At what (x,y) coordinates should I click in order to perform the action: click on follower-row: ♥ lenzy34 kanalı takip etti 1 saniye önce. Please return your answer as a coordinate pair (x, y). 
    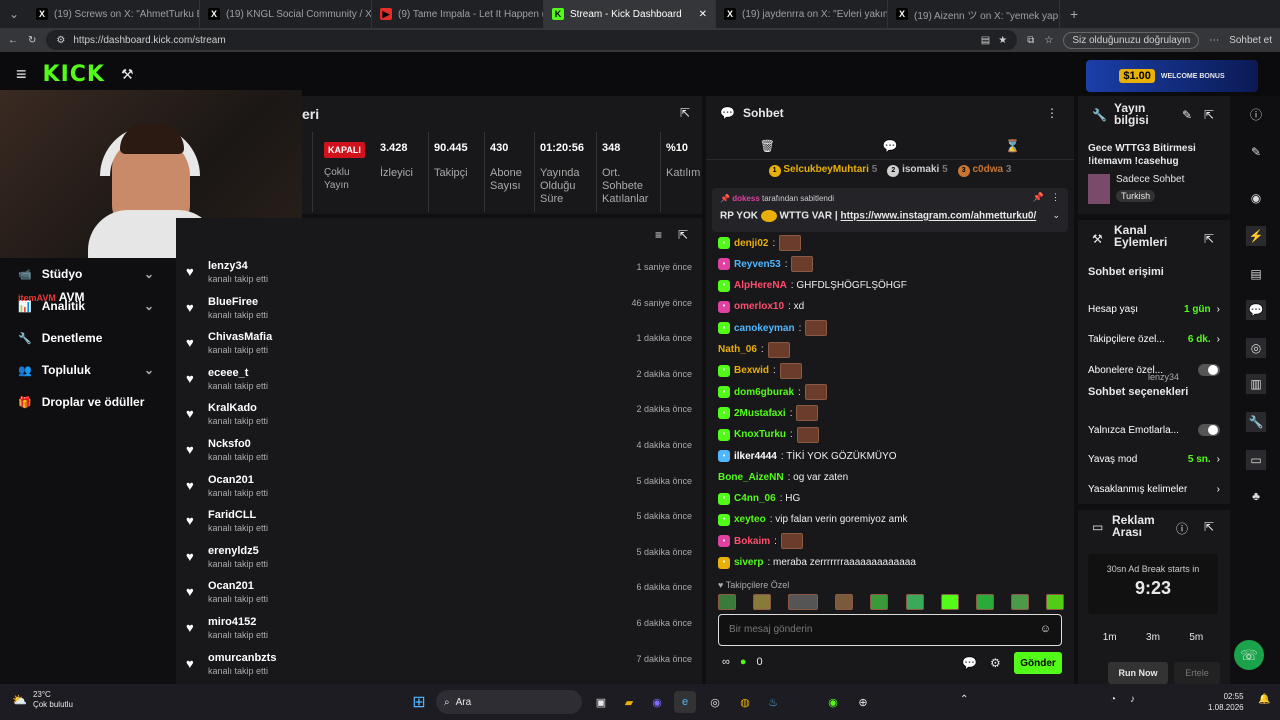
    Looking at the image, I should click on (439, 275).